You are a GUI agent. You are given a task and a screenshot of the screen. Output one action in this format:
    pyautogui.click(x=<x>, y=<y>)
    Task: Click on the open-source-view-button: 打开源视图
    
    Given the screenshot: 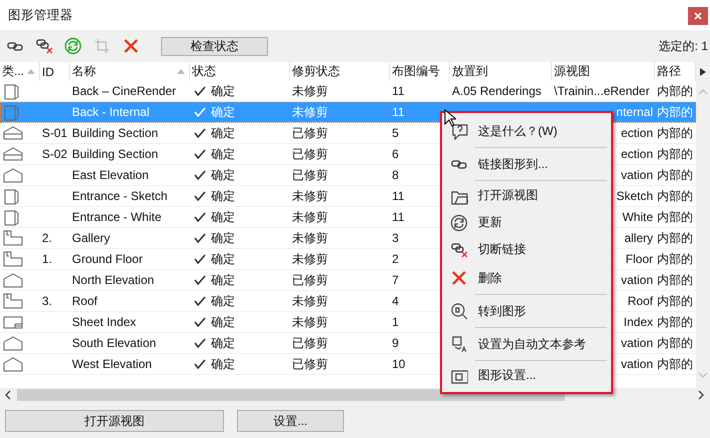 What is the action you would take?
    pyautogui.click(x=114, y=421)
    